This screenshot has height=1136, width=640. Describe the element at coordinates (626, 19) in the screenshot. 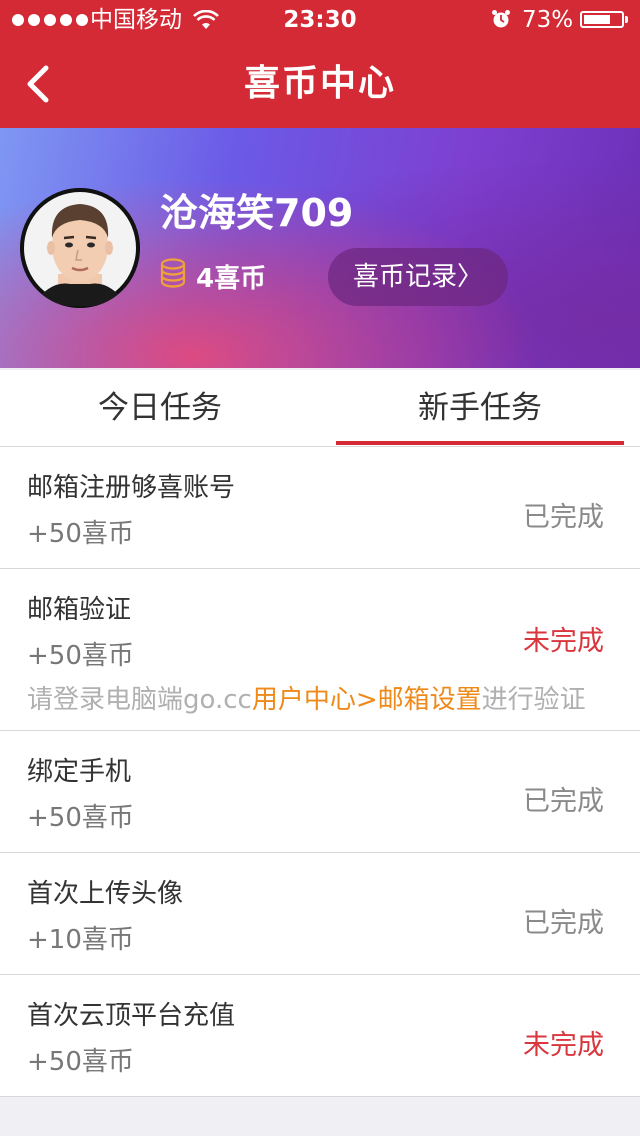

I see `battery-tip` at that location.